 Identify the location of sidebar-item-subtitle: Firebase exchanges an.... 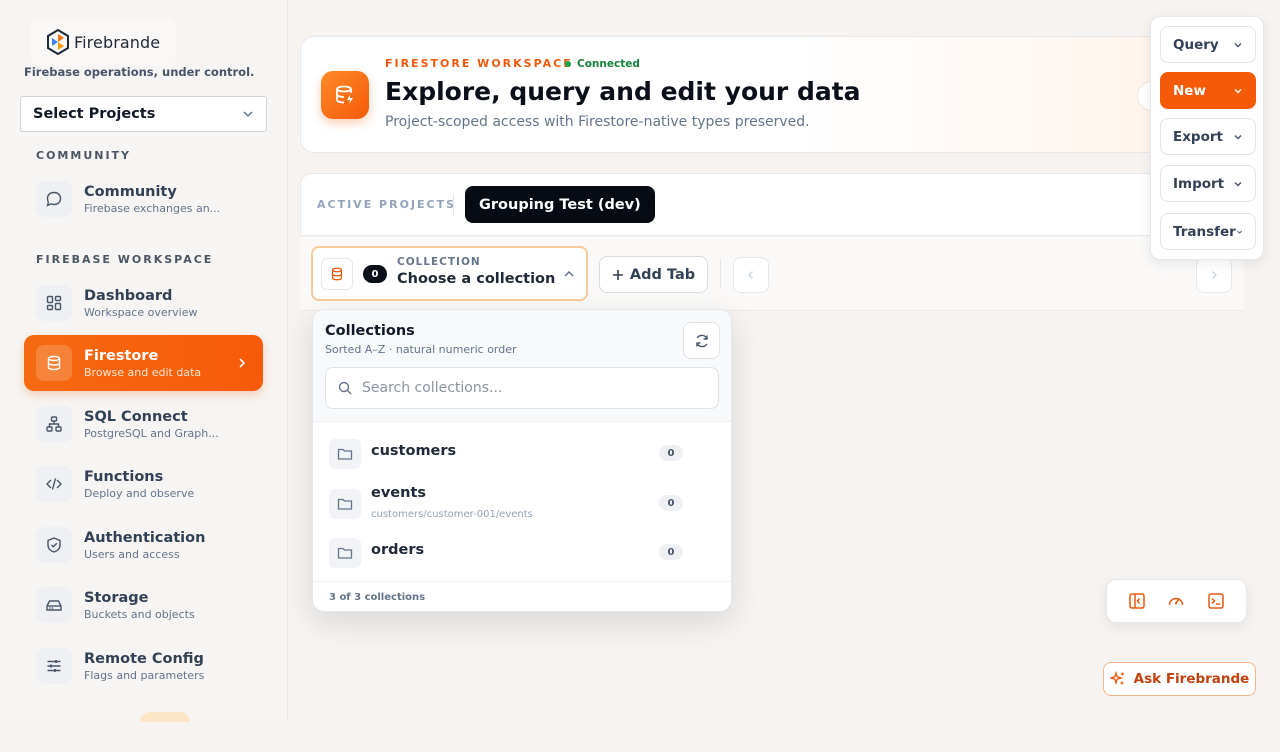
(152, 208).